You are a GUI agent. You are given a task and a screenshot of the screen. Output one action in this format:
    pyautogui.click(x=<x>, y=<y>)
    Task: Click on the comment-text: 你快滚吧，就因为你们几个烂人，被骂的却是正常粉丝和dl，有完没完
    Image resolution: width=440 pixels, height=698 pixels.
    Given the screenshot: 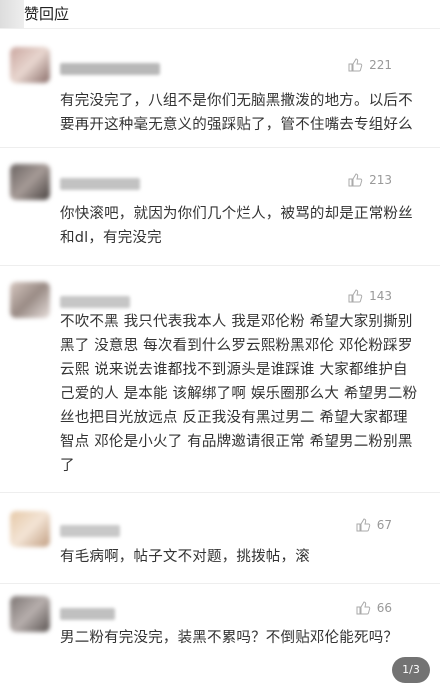 What is the action you would take?
    pyautogui.click(x=236, y=226)
    